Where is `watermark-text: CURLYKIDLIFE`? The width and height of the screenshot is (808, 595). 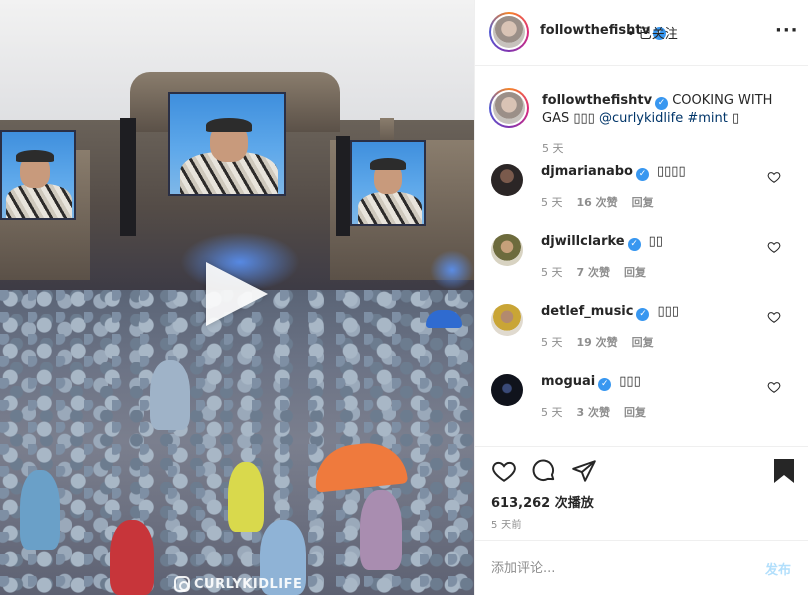 watermark-text: CURLYKIDLIFE is located at coordinates (248, 584).